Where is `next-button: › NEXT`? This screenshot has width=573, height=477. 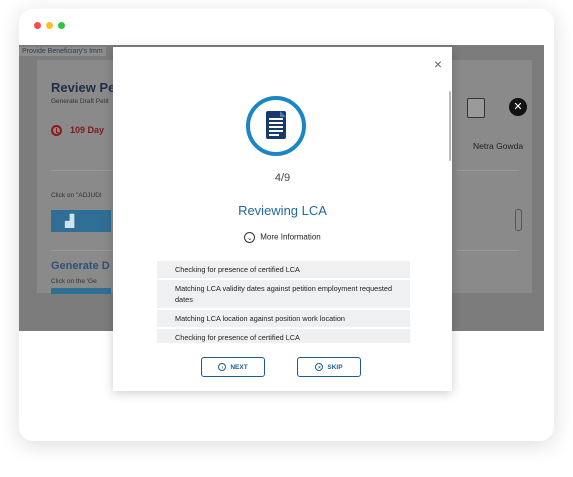
next-button: › NEXT is located at coordinates (233, 367).